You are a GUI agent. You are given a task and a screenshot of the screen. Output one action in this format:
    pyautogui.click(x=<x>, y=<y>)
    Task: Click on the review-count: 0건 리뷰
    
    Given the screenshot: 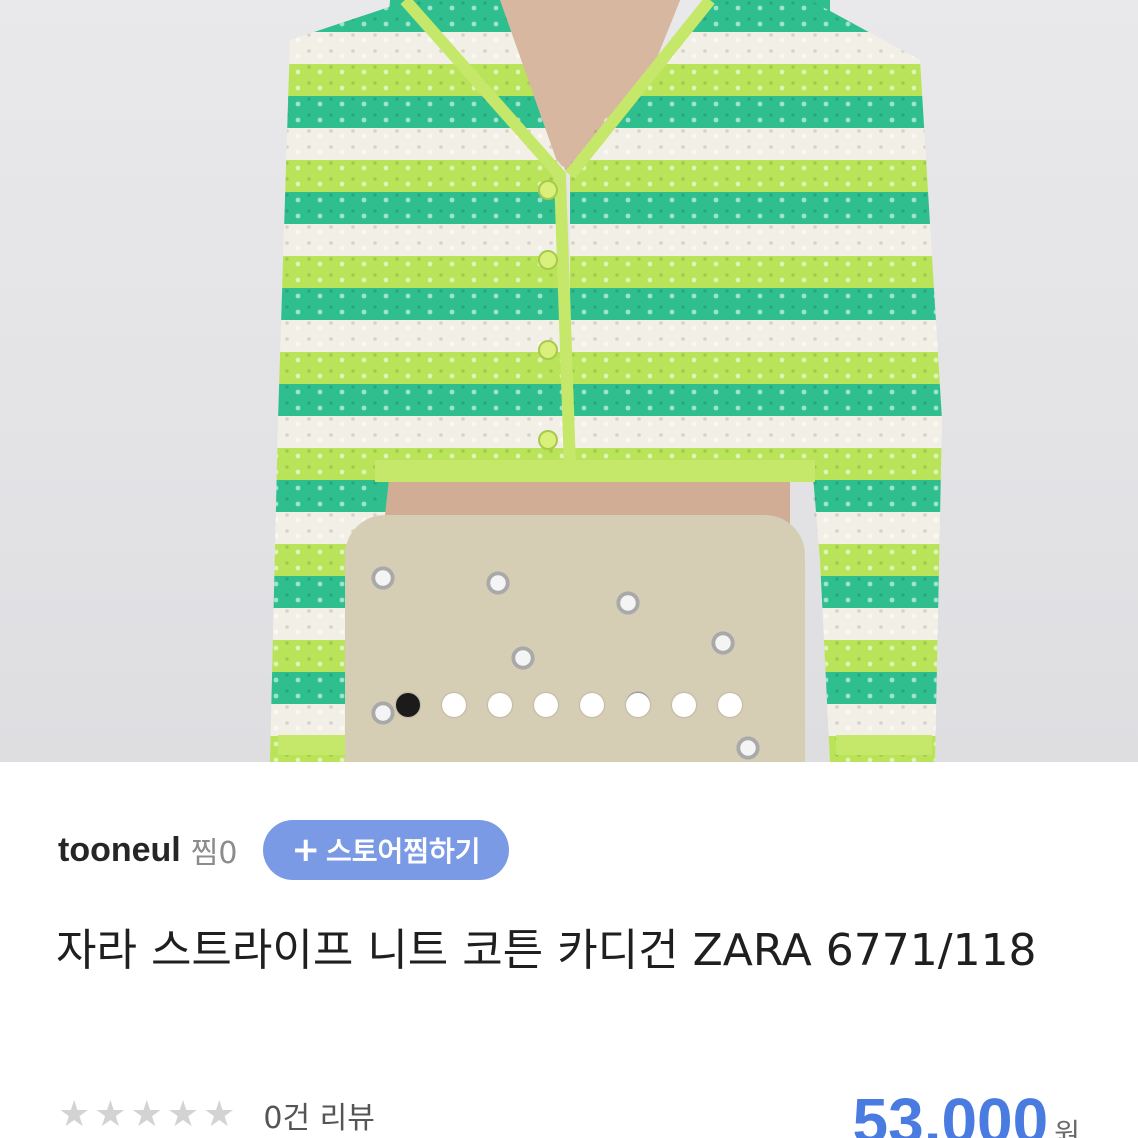 What is the action you would take?
    pyautogui.click(x=319, y=1118)
    